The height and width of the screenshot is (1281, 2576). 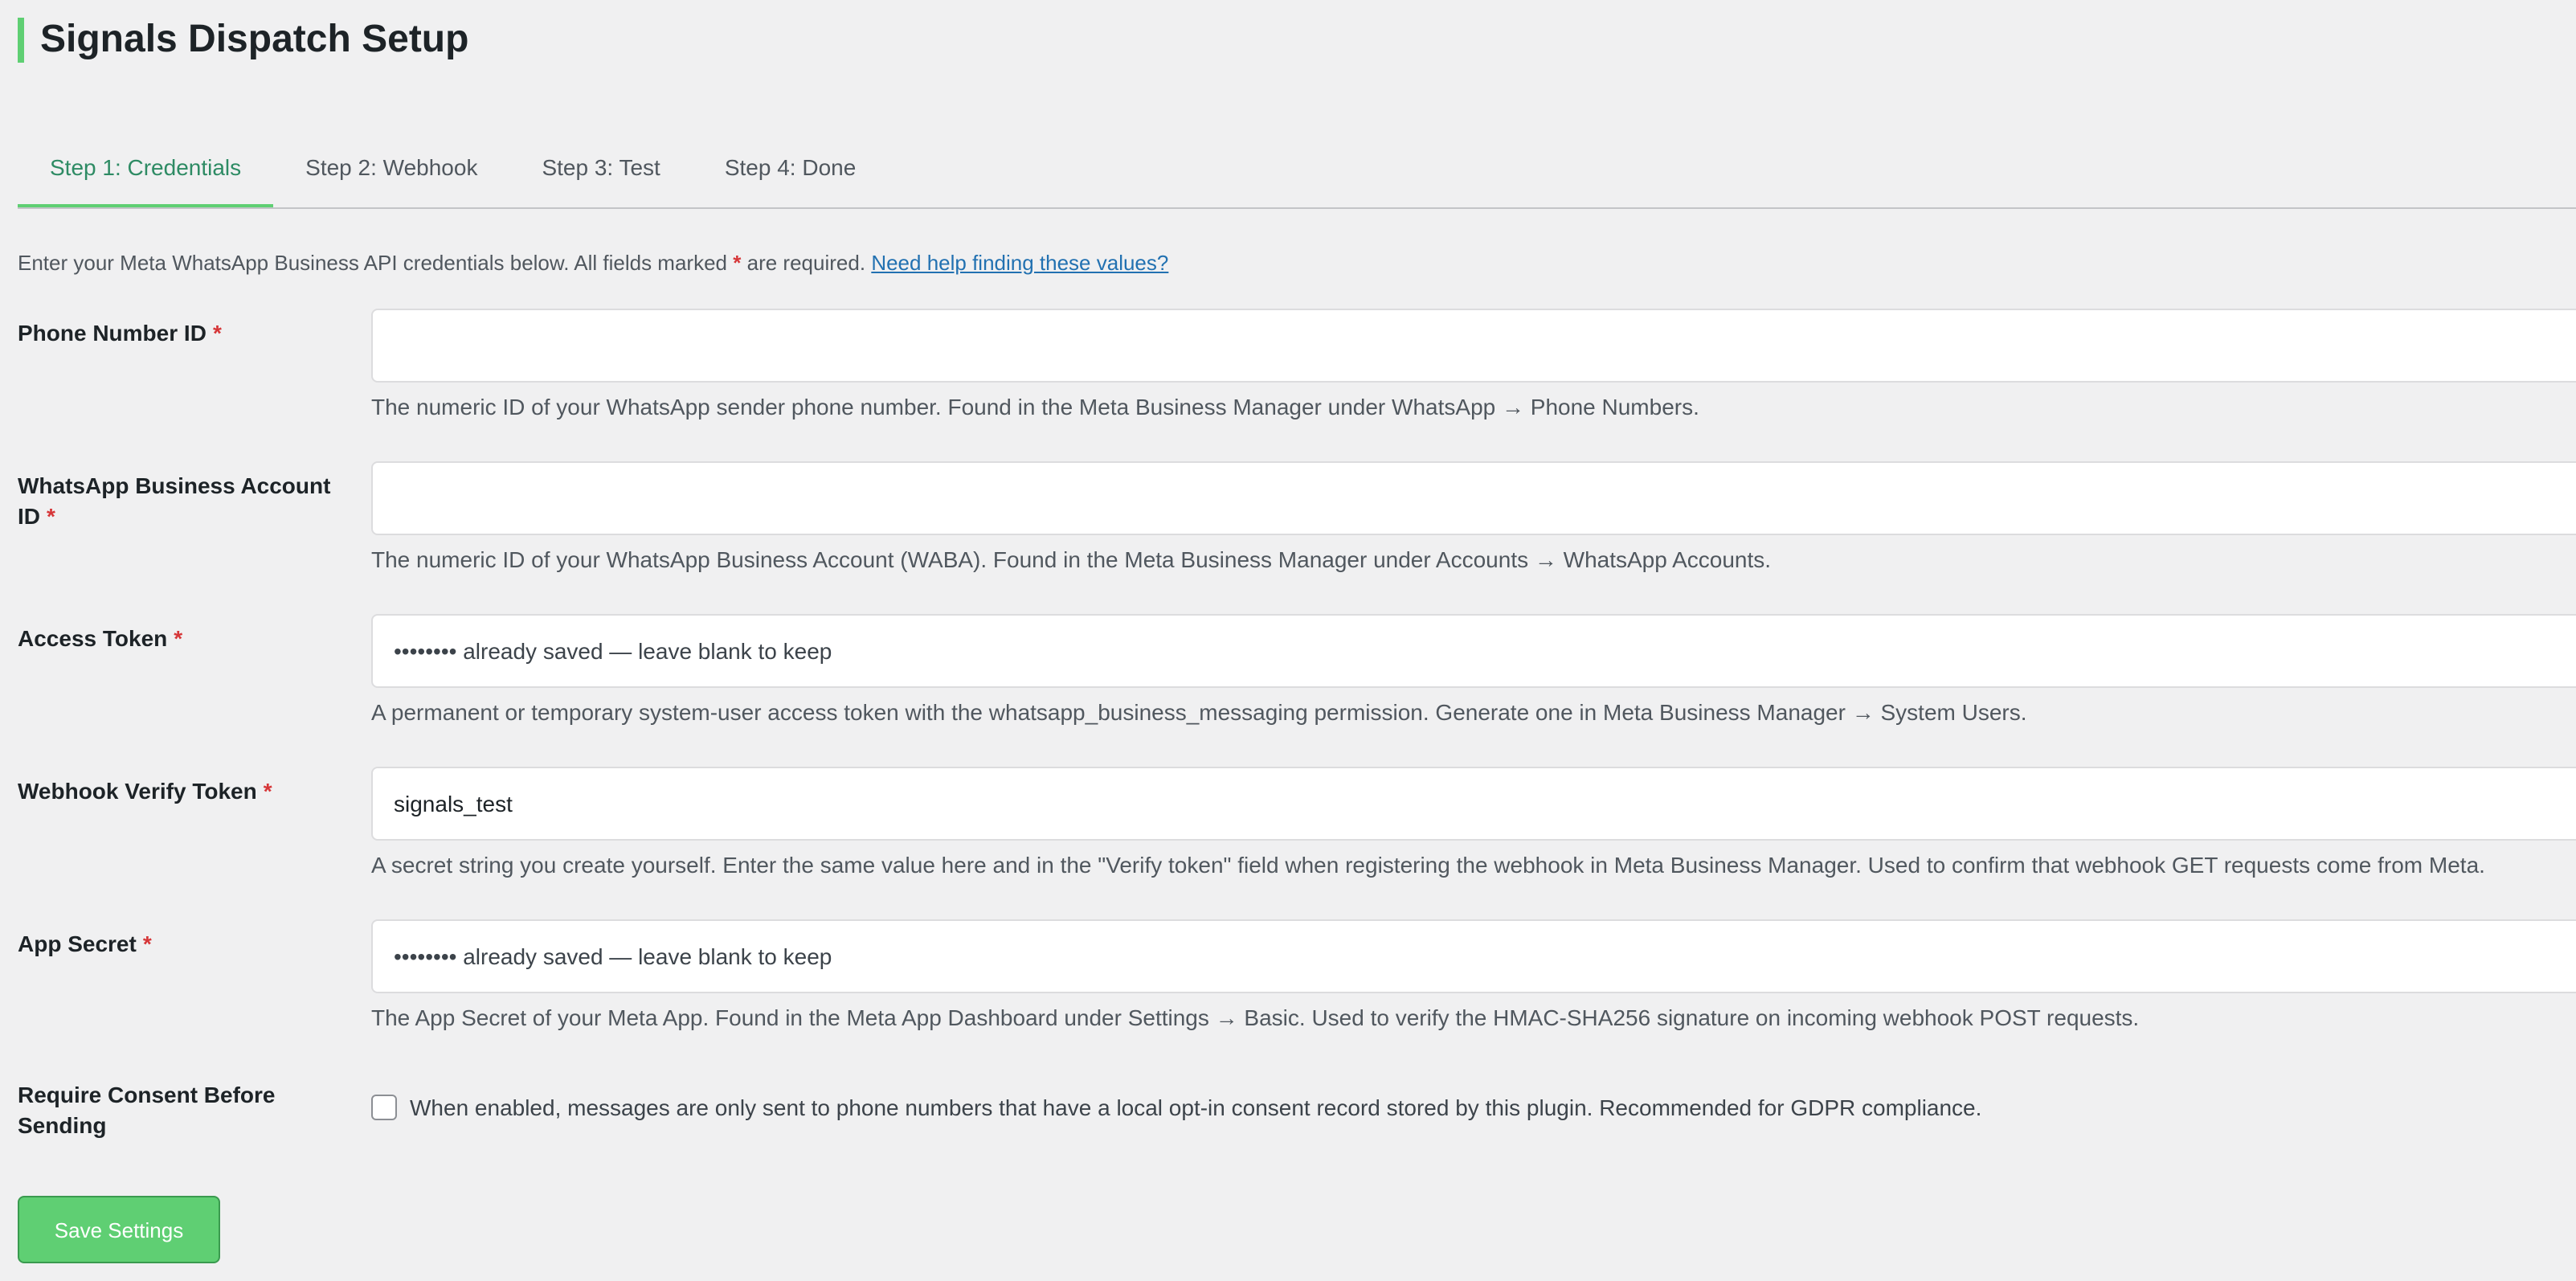 What do you see at coordinates (1020, 263) in the screenshot?
I see `help-link: Need help finding these values?` at bounding box center [1020, 263].